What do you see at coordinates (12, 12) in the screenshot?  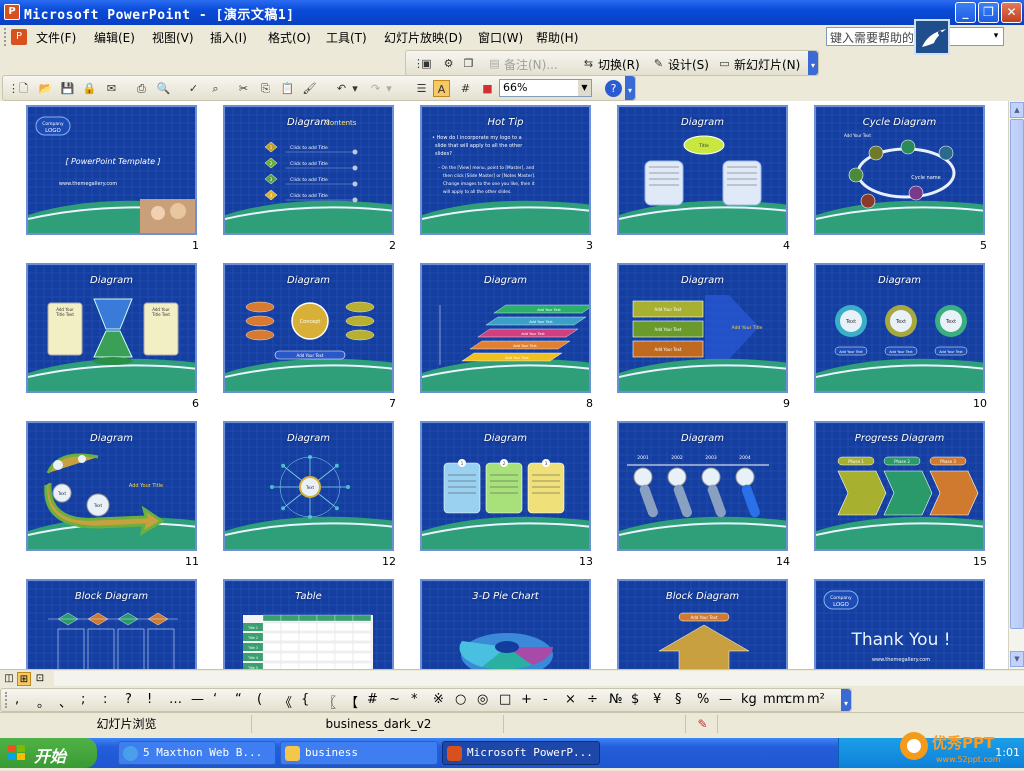 I see `powerpoint-app-icon: P` at bounding box center [12, 12].